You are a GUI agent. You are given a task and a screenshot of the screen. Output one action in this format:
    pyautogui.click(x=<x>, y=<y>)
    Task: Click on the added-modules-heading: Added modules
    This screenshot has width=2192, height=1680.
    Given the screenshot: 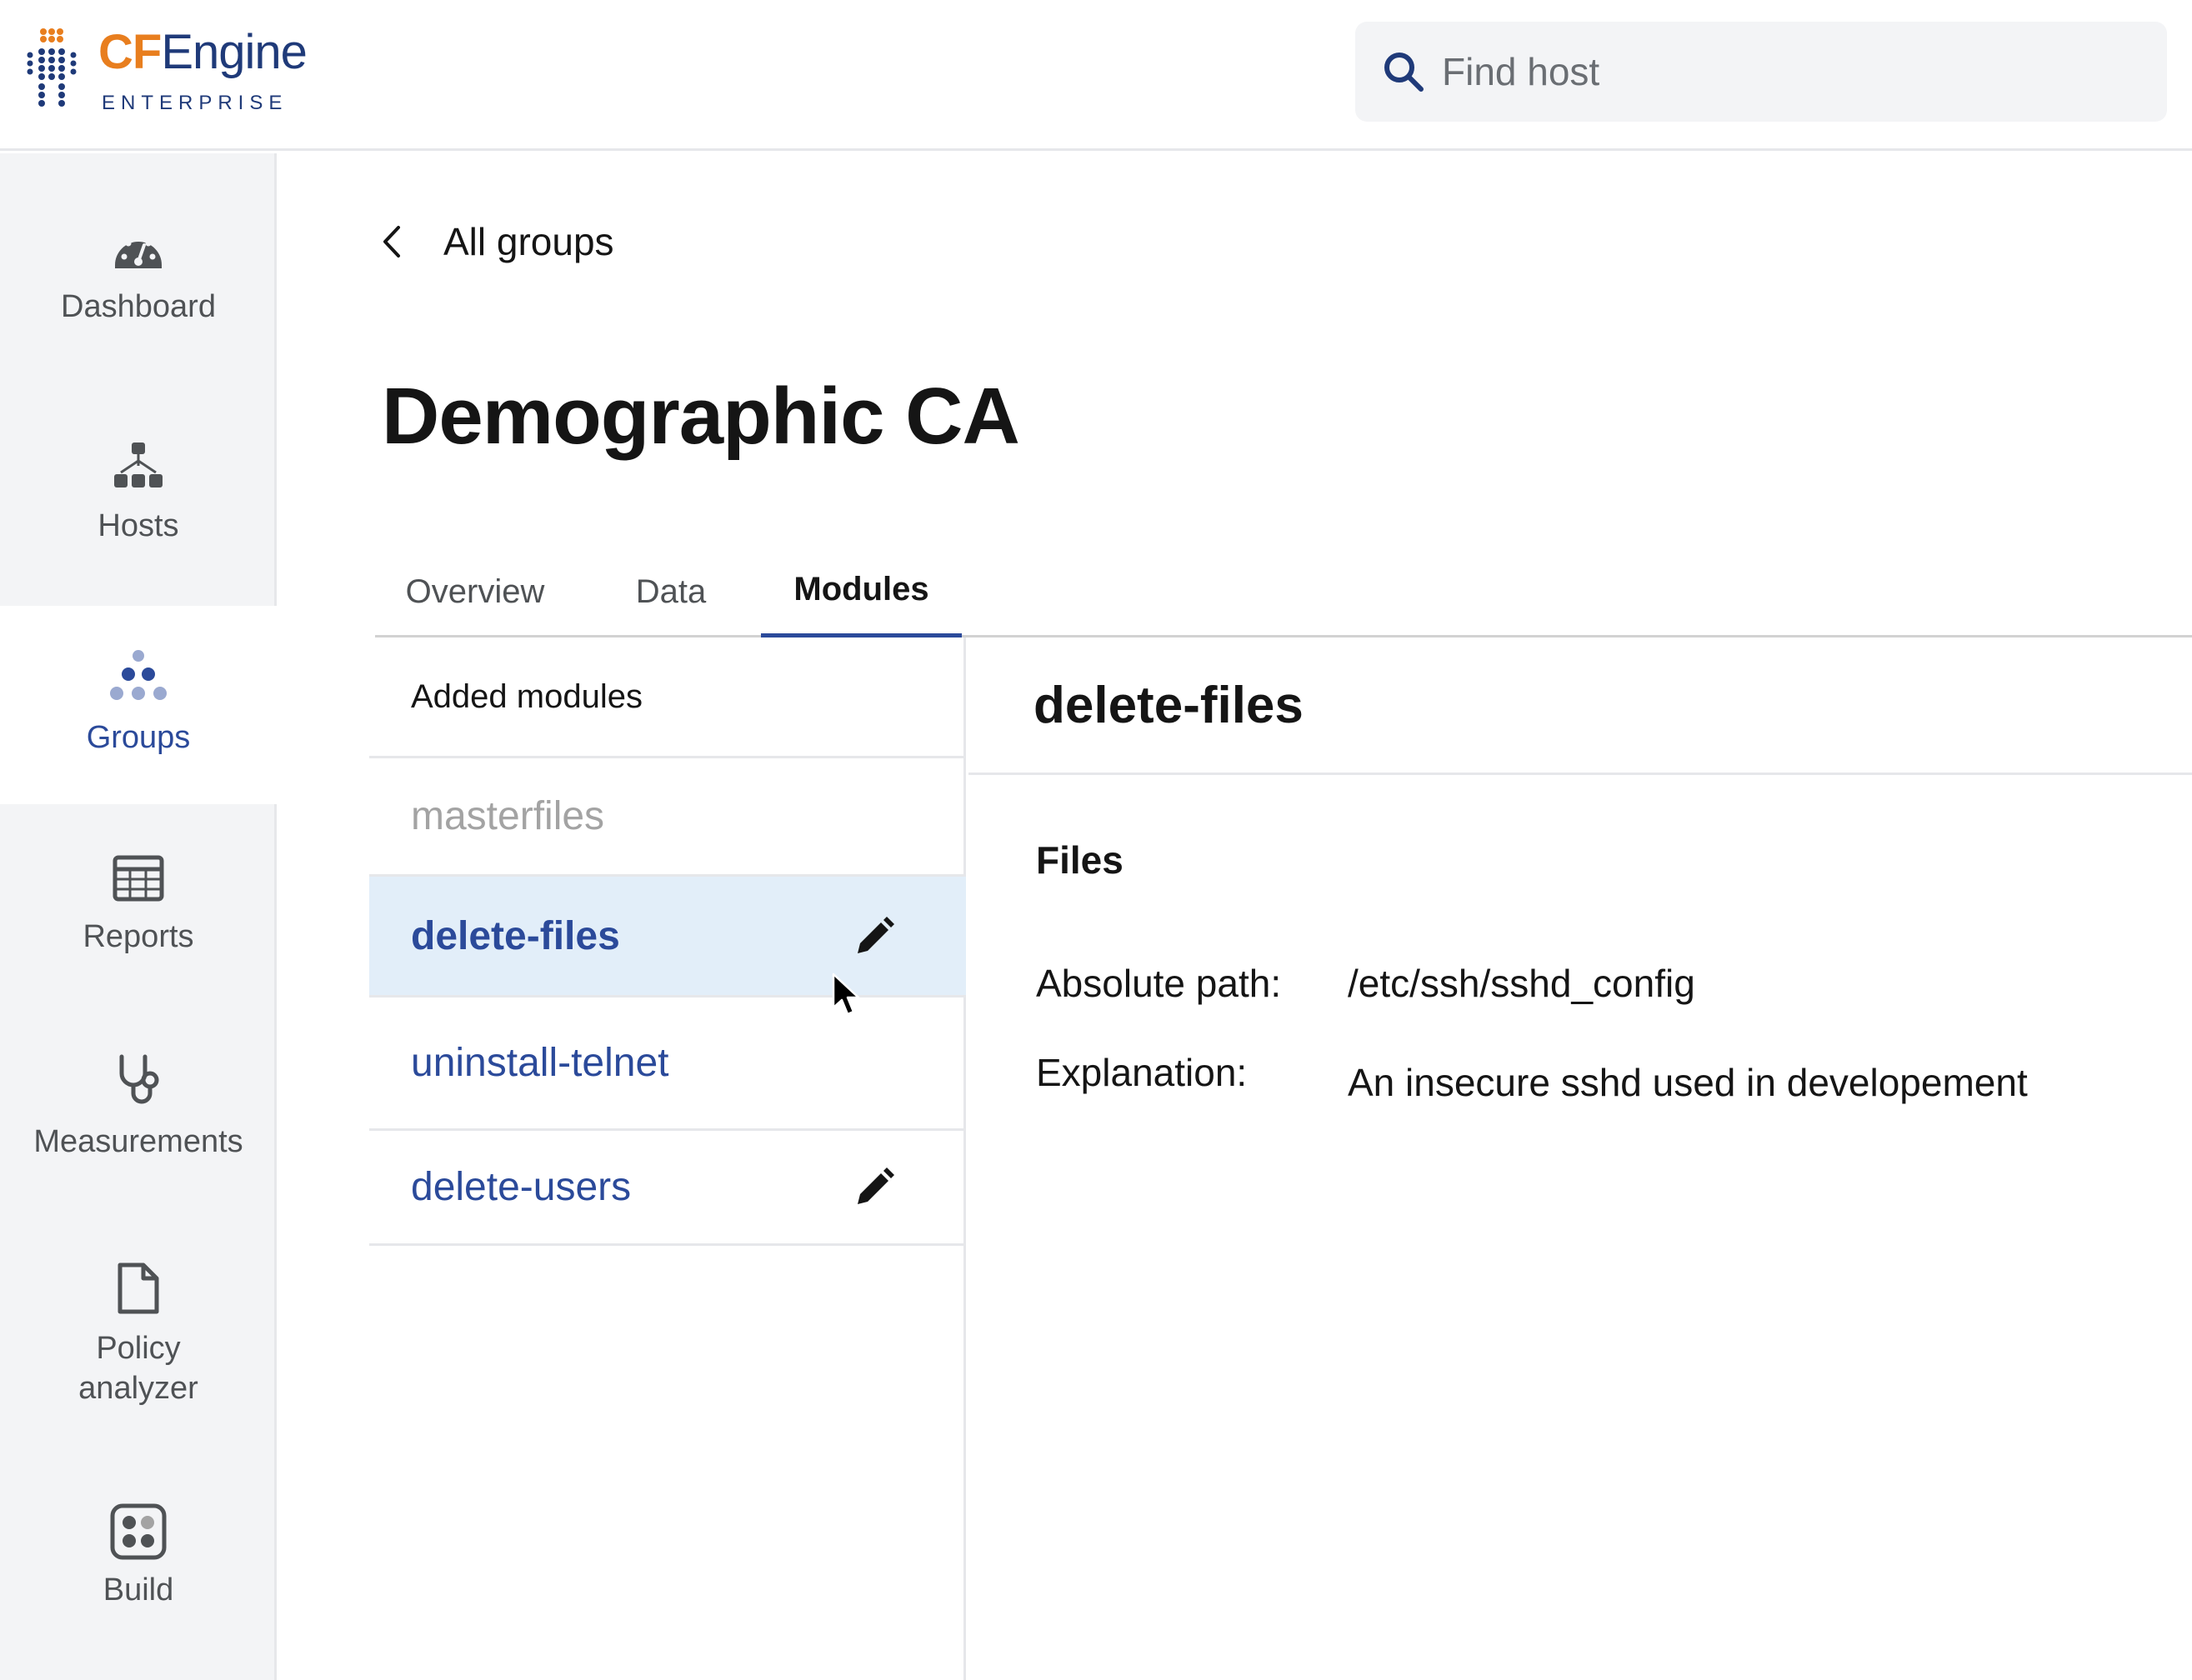 What is the action you would take?
    pyautogui.click(x=527, y=696)
    